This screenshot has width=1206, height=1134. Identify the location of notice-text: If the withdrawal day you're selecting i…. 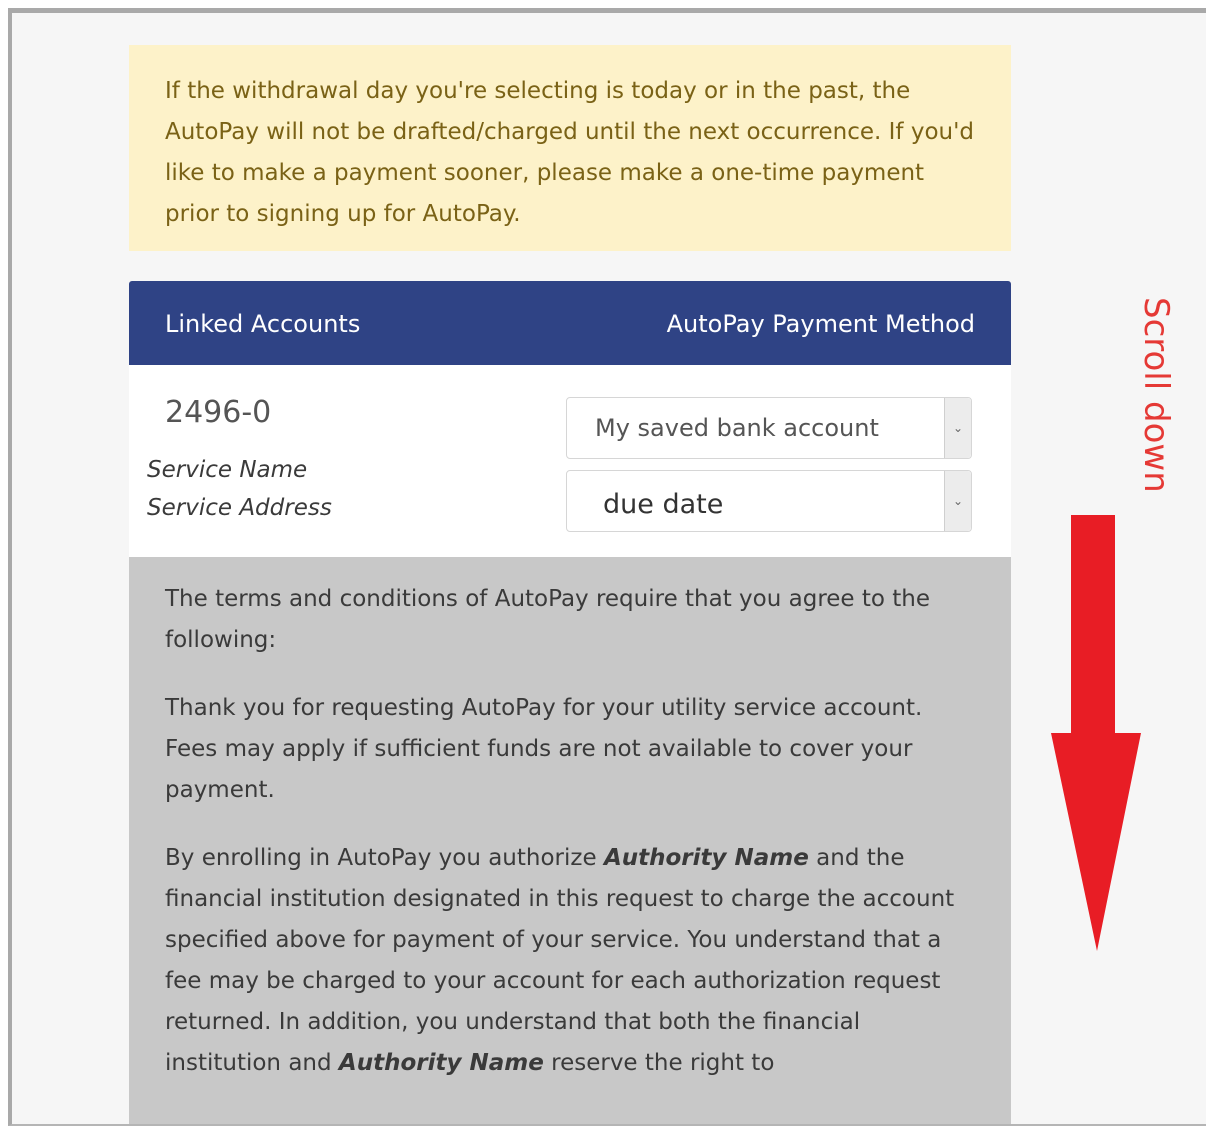
(570, 152).